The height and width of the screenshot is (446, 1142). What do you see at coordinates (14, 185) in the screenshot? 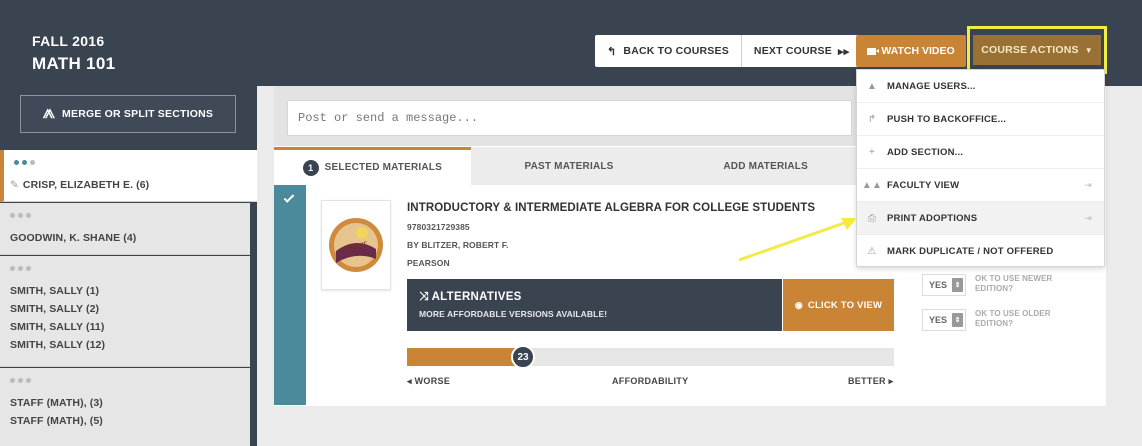
I see `pencil-icon: ✎` at bounding box center [14, 185].